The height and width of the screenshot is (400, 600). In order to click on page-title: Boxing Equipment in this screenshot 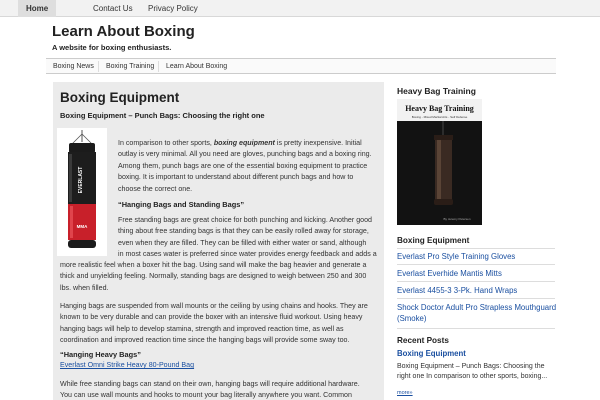, I will do `click(120, 97)`.